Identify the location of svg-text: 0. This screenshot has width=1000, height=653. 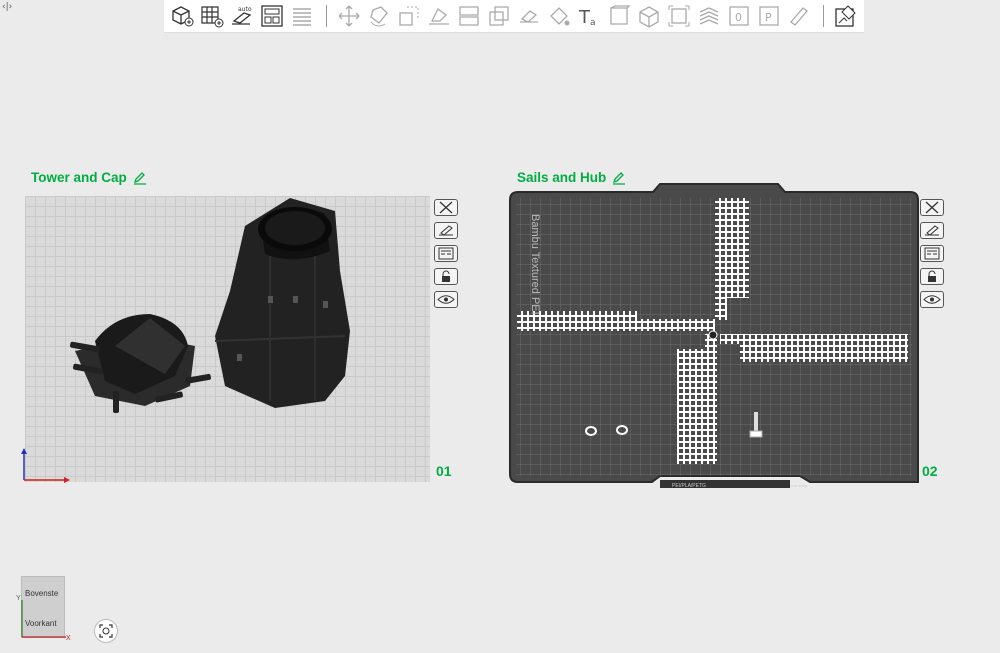
(738, 17).